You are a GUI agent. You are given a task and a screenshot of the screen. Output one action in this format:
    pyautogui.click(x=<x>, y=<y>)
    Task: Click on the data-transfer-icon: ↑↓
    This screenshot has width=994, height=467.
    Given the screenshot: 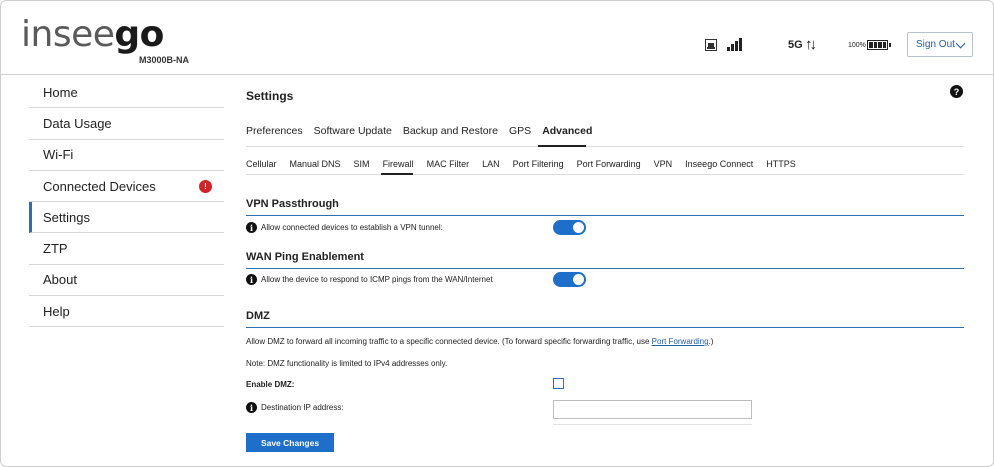 What is the action you would take?
    pyautogui.click(x=811, y=44)
    